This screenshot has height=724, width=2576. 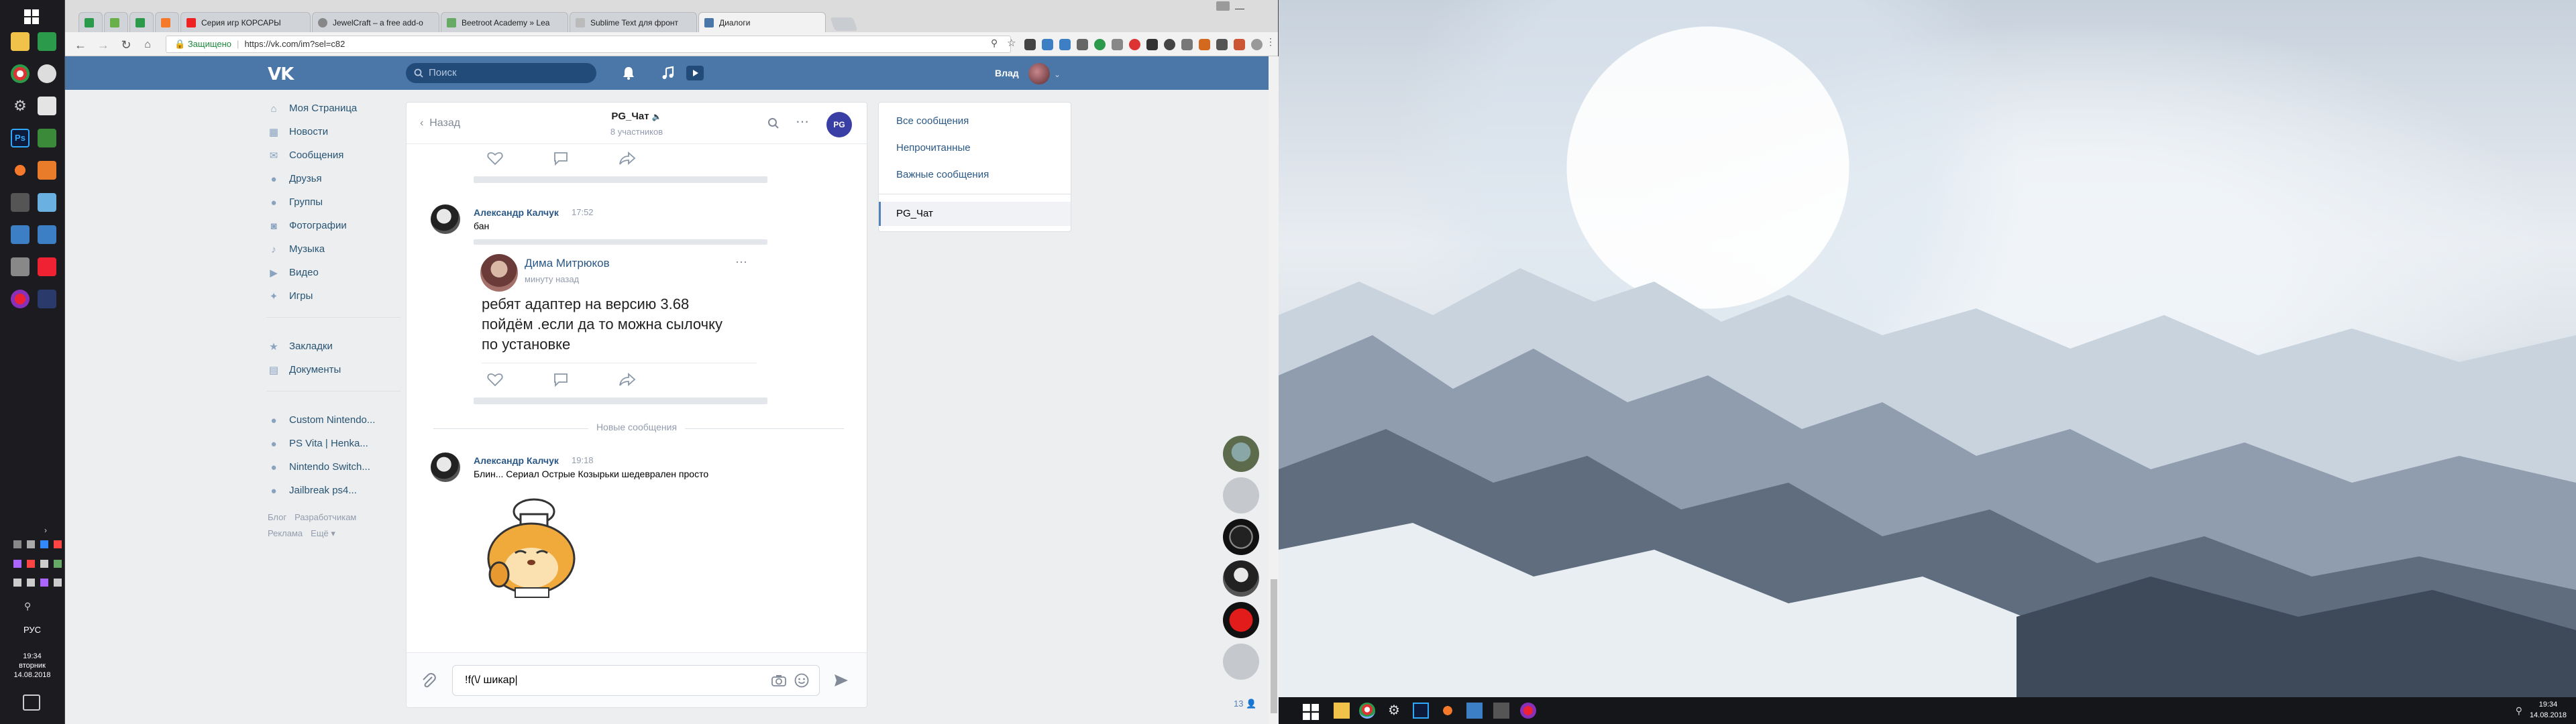 I want to click on more-dots-icon: ⋯, so click(x=802, y=121).